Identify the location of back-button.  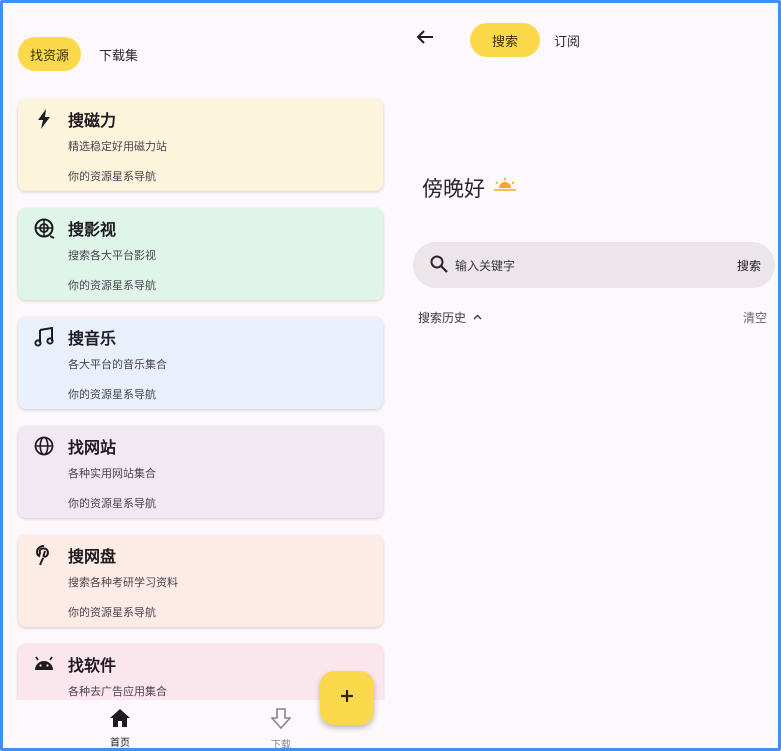
(425, 39).